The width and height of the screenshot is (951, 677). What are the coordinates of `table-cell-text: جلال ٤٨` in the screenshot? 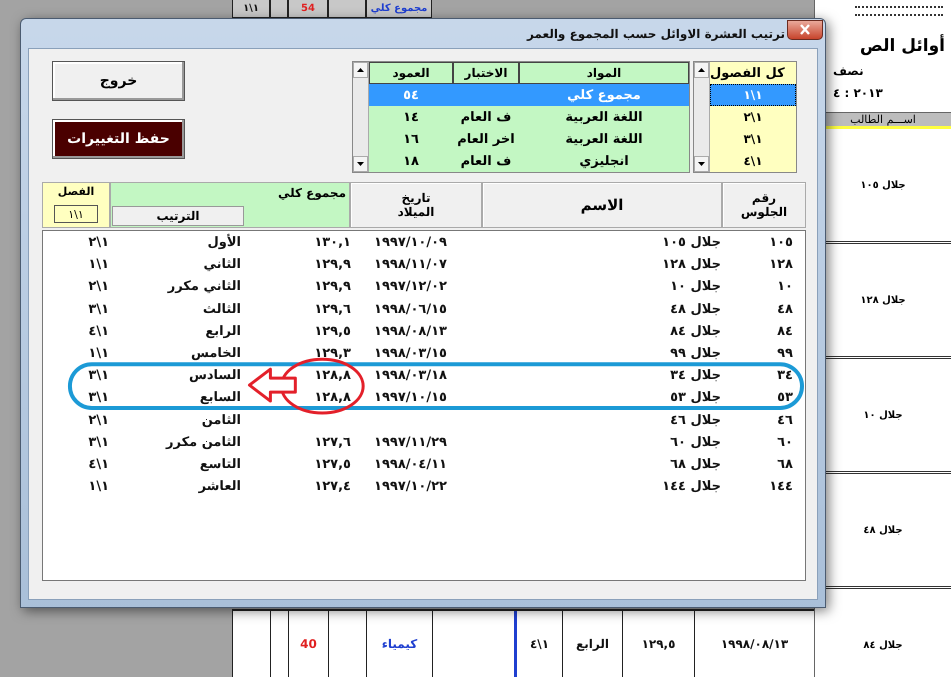 It's located at (695, 309).